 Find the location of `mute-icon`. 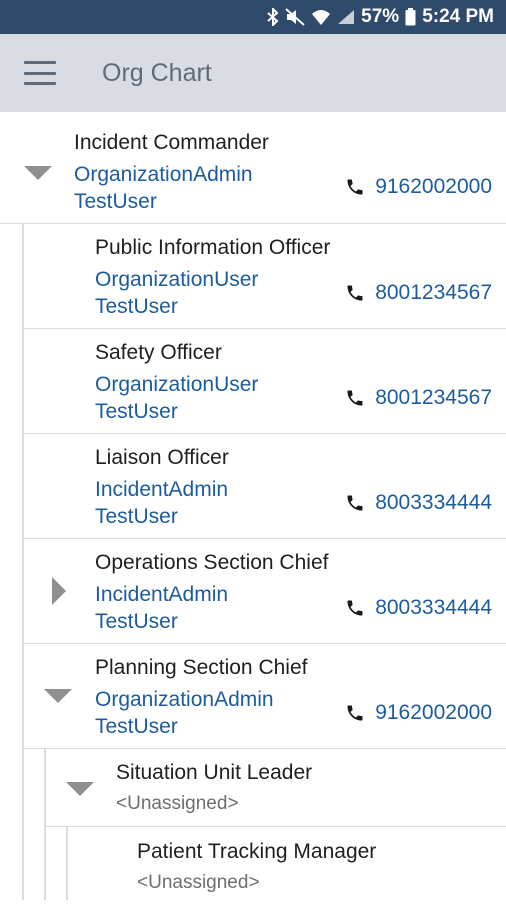

mute-icon is located at coordinates (295, 17).